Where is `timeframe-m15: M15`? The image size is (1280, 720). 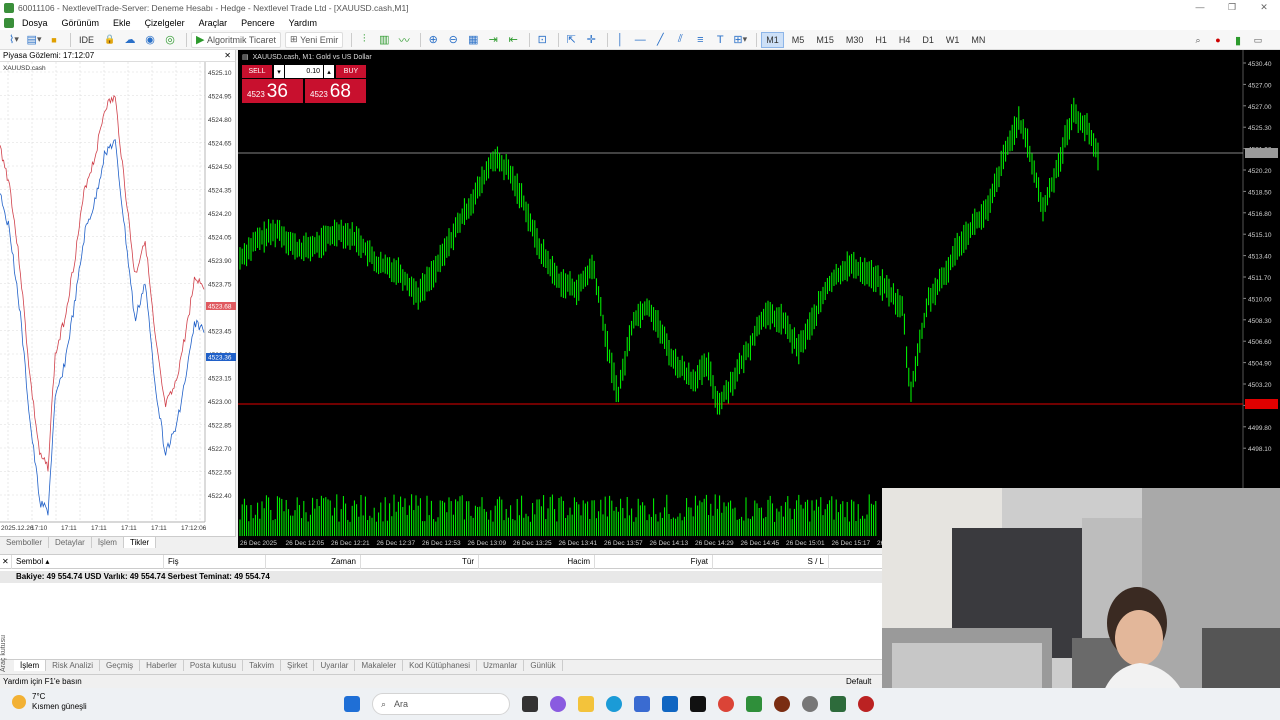
timeframe-m15: M15 is located at coordinates (825, 40).